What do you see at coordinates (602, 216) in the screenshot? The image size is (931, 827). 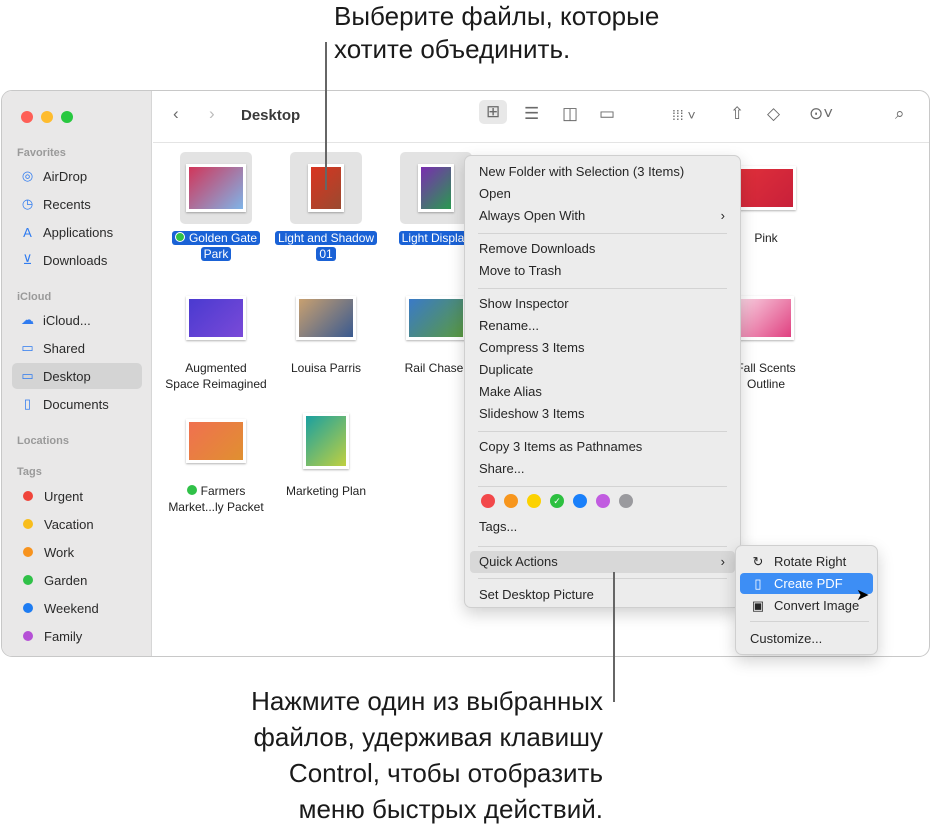 I see `menu-item-always-open-with: Always Open With ›` at bounding box center [602, 216].